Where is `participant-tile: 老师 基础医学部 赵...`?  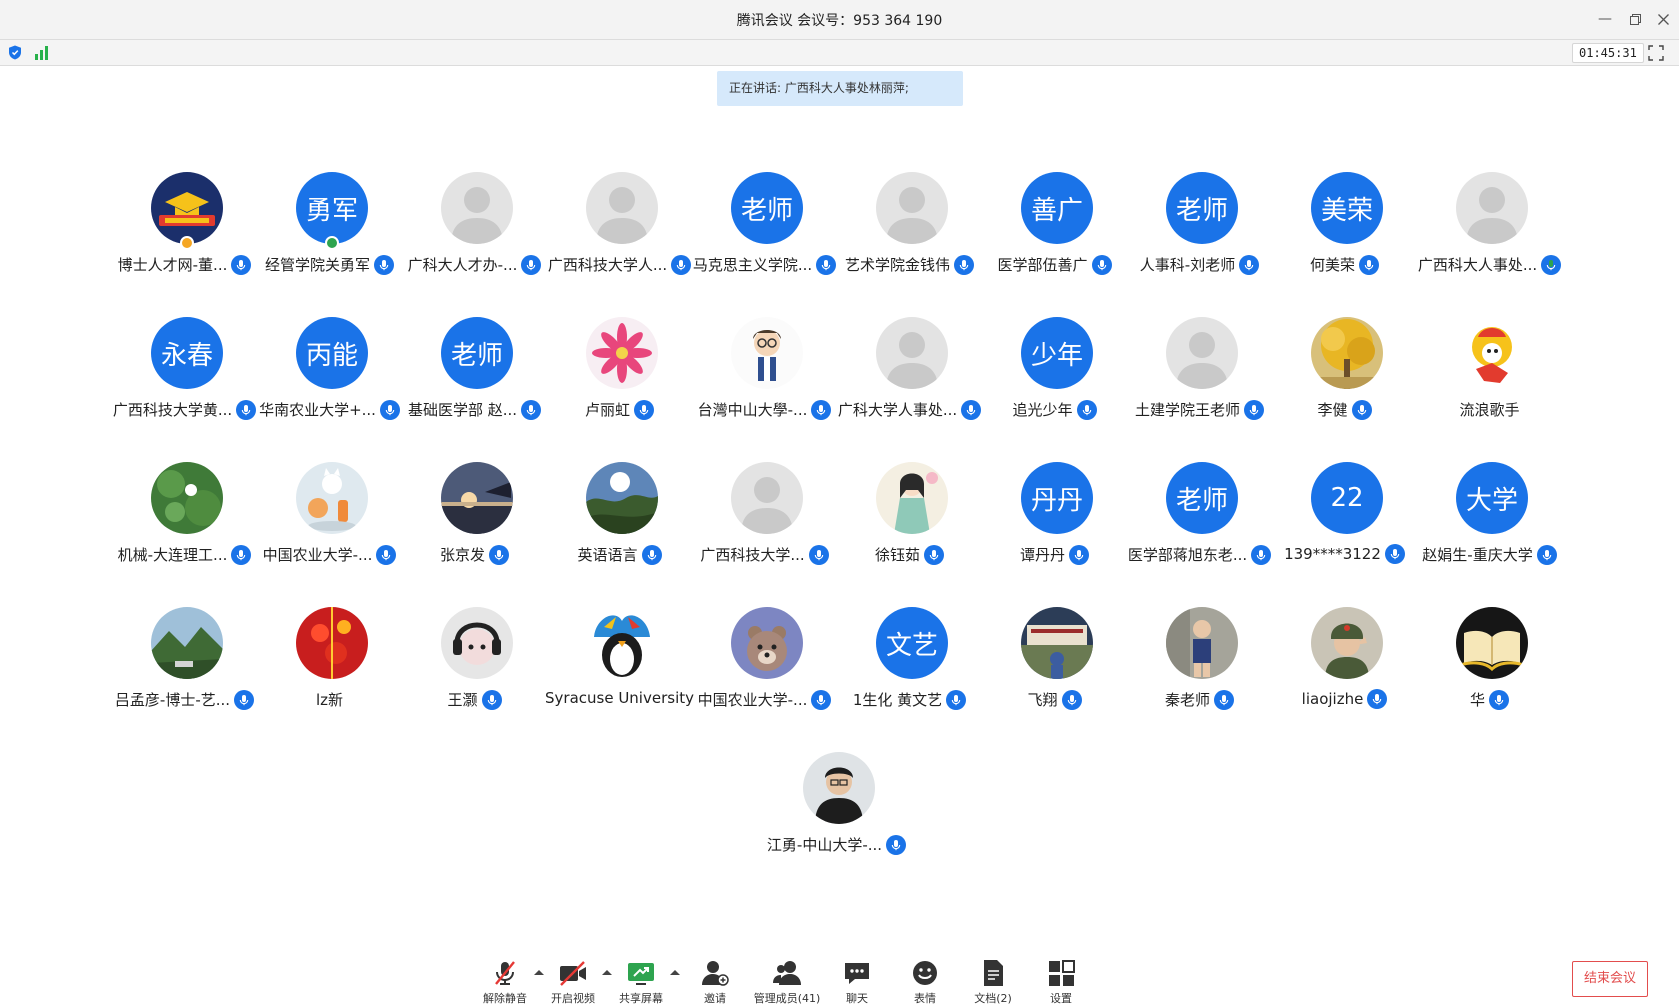
participant-tile: 老师 基础医学部 赵... is located at coordinates (474, 377).